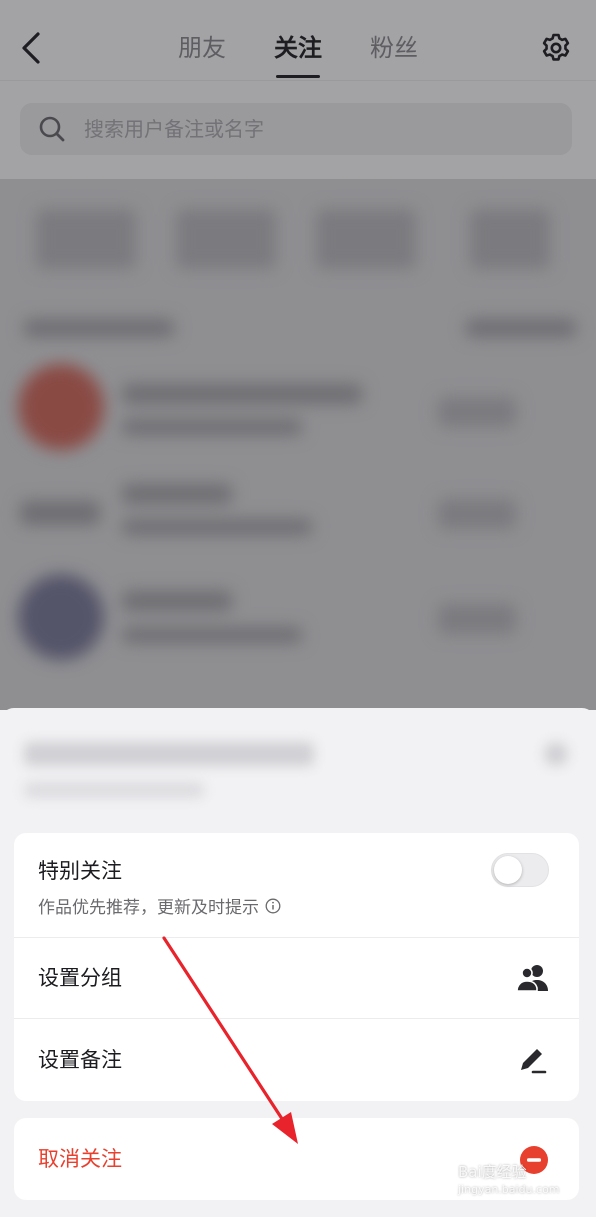 The image size is (596, 1217). I want to click on special-follow-row: 特别关注 作品优先推荐，更新及时提示, so click(296, 885).